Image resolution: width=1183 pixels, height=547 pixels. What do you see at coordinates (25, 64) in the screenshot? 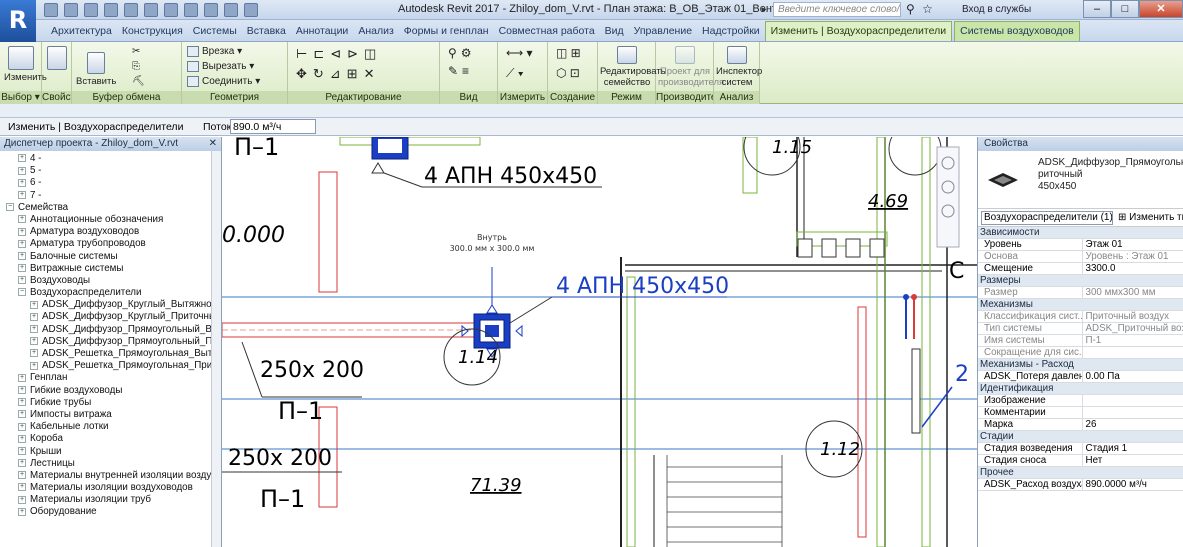
I see `modify-button: Изменить` at bounding box center [25, 64].